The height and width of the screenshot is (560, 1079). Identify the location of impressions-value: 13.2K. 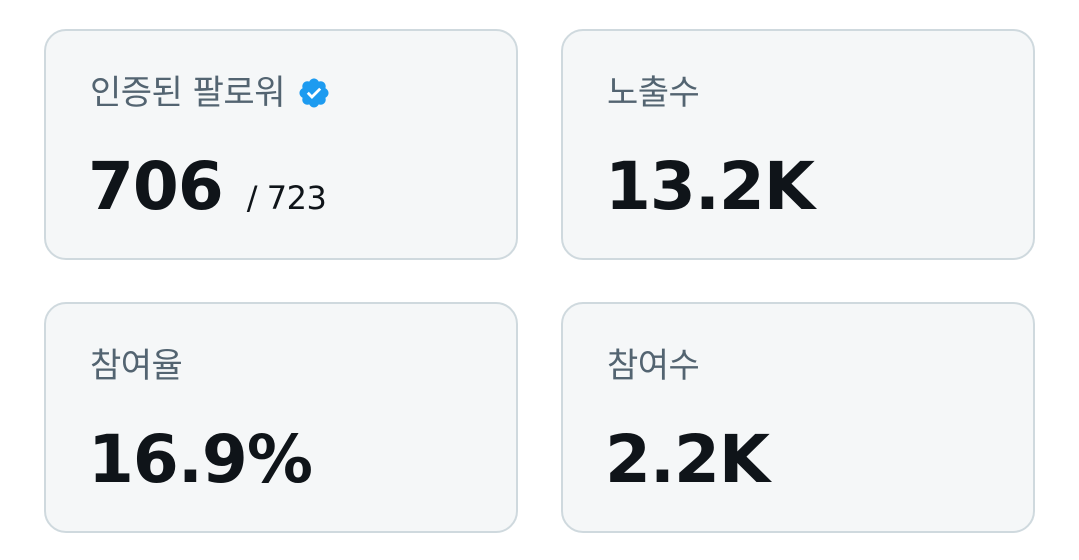
(710, 186).